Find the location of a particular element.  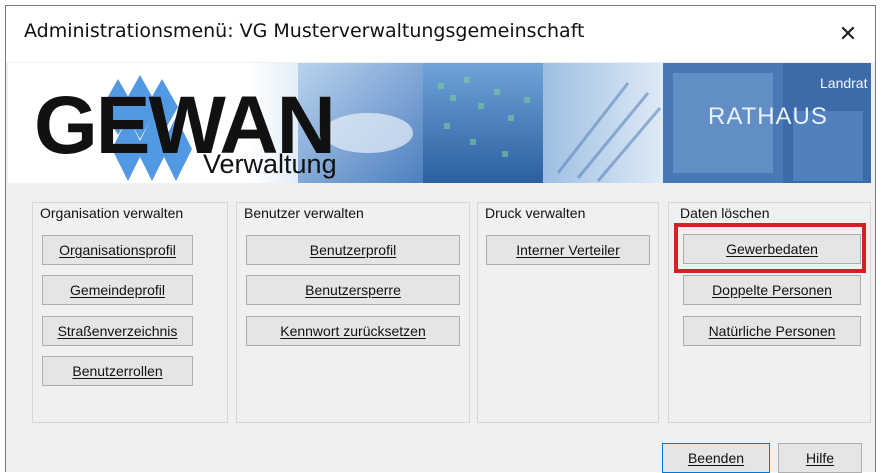

organisationsprofil-button: Organisationsprofil is located at coordinates (117, 250).